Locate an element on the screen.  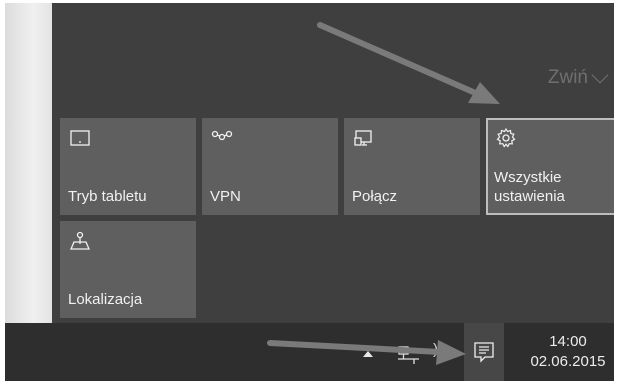
collapse-label: Zwiń is located at coordinates (567, 77).